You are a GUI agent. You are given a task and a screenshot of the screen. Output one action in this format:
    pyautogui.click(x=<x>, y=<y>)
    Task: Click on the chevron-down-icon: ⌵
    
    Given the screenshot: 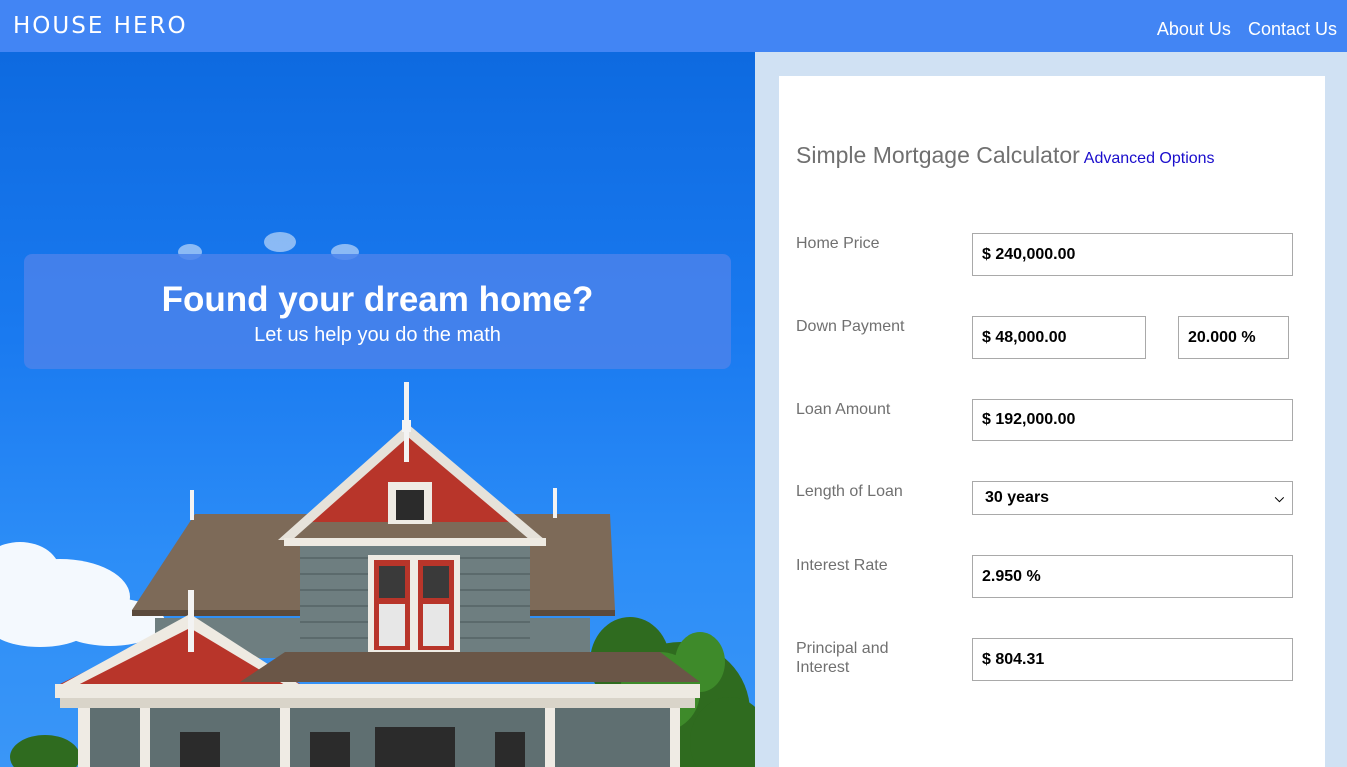 What is the action you would take?
    pyautogui.click(x=1279, y=497)
    